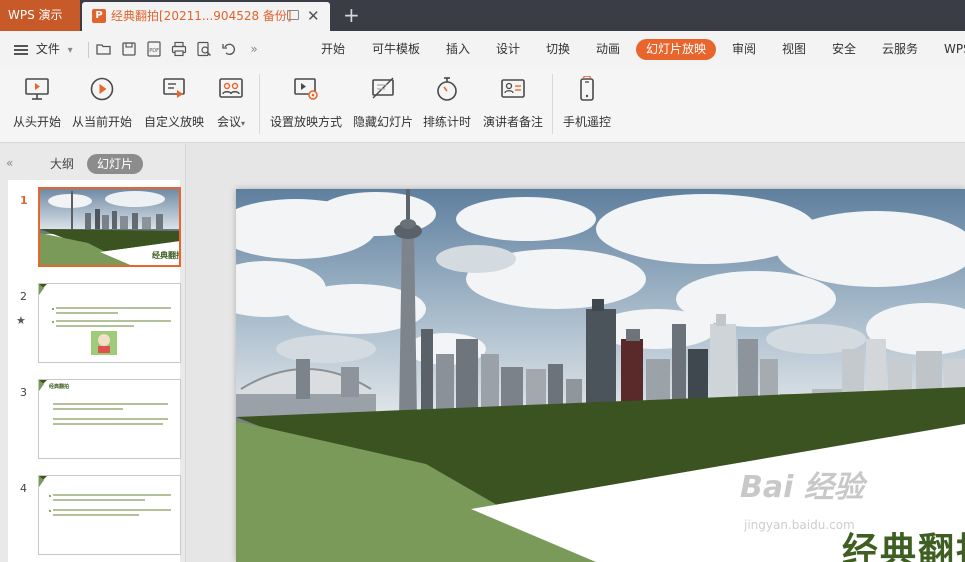 This screenshot has height=562, width=965. Describe the element at coordinates (47, 49) in the screenshot. I see `file-menu-label: 文件` at that location.